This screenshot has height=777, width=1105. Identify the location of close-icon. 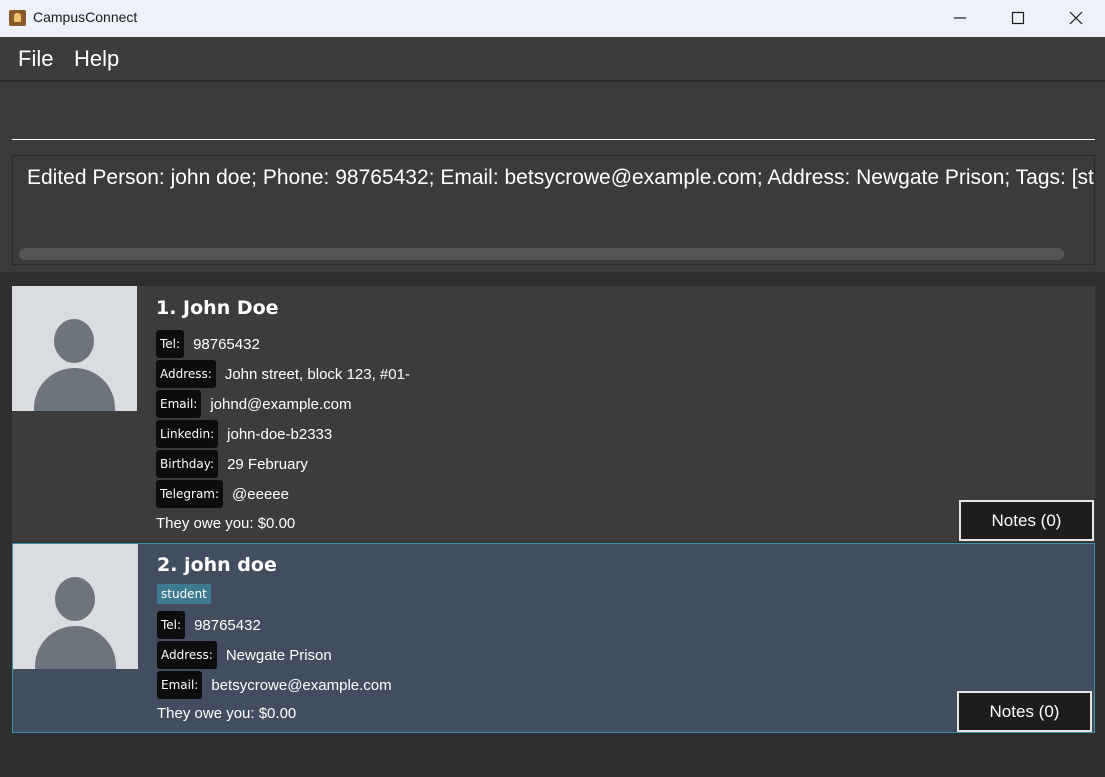
(1076, 18).